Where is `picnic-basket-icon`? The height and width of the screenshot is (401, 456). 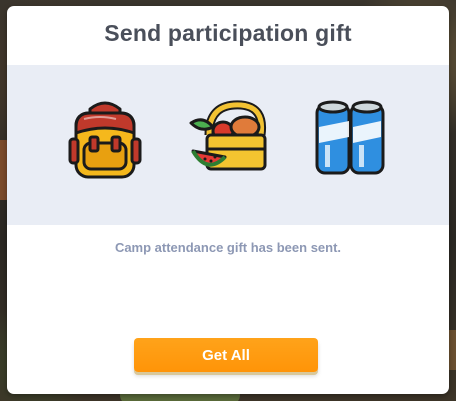
picnic-basket-icon is located at coordinates (228, 135).